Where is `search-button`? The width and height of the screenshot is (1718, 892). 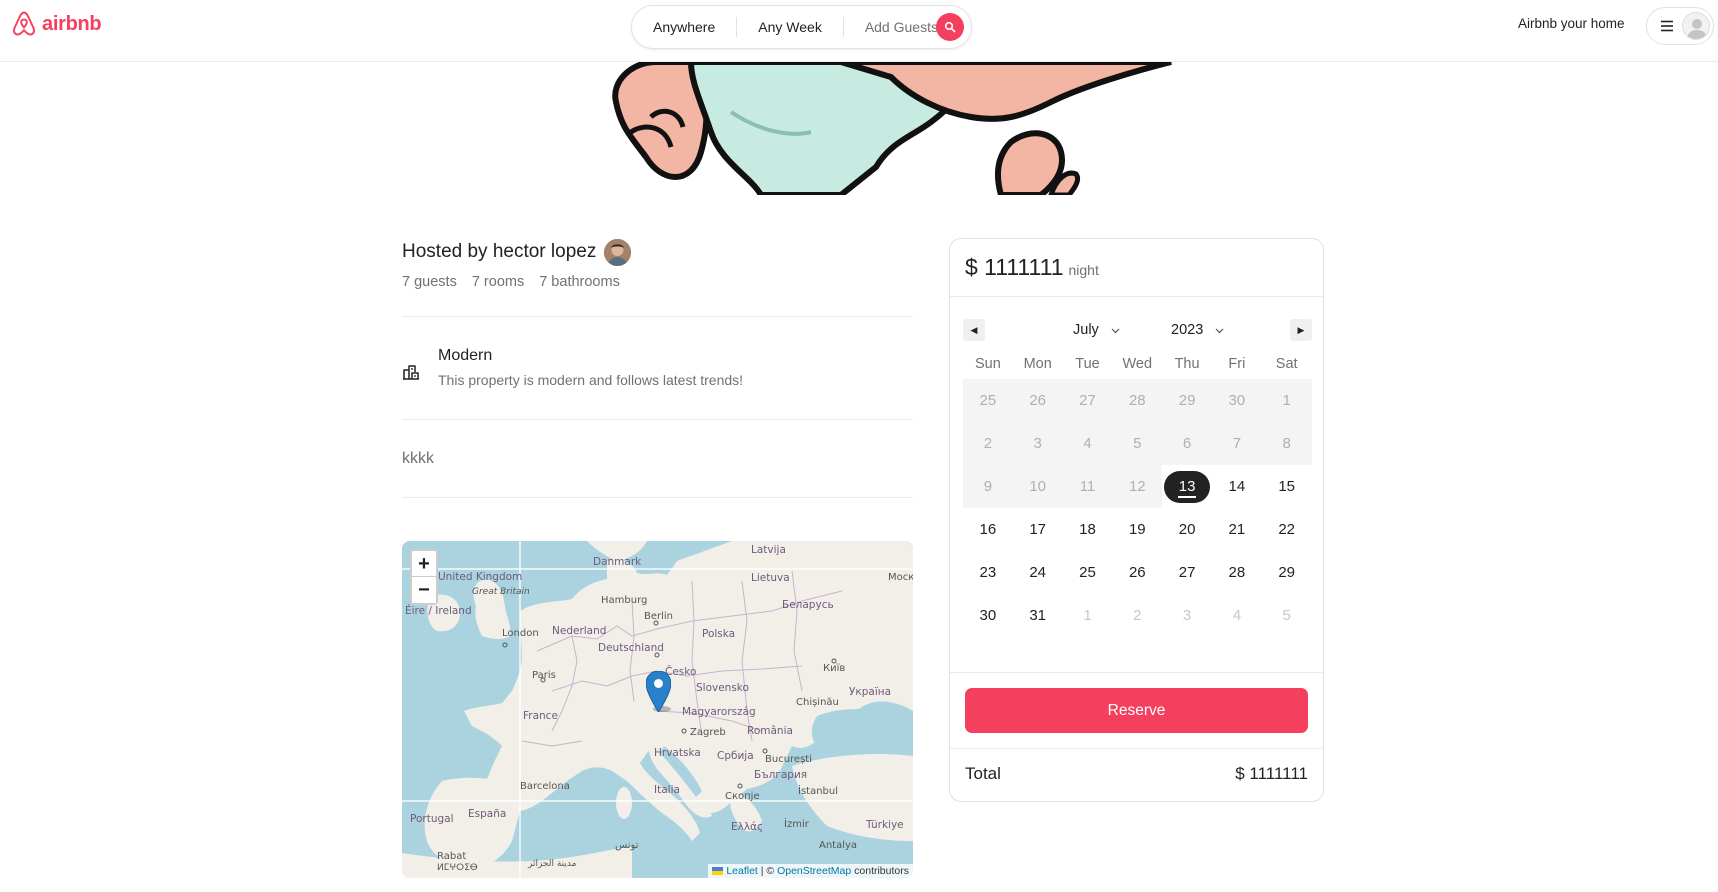 search-button is located at coordinates (950, 27).